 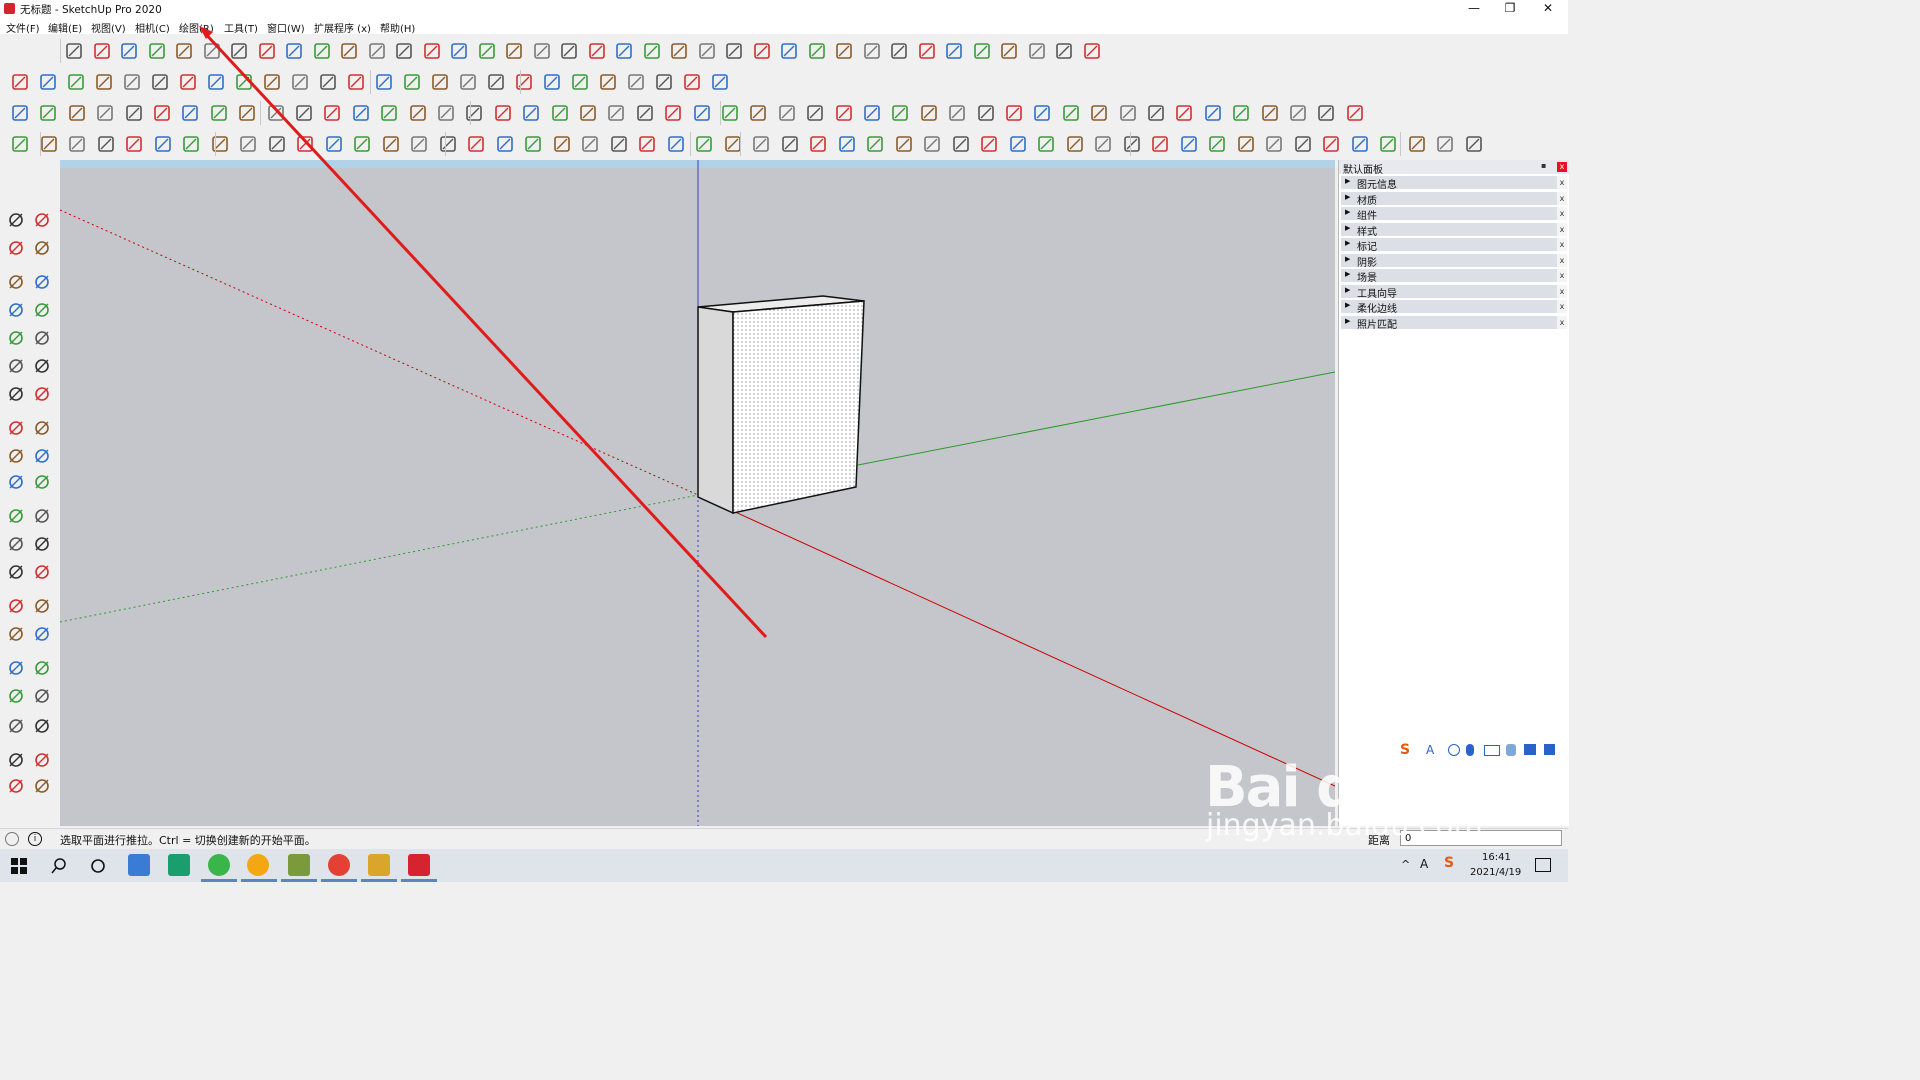 I want to click on menu-file: 文件(F), so click(x=23, y=27).